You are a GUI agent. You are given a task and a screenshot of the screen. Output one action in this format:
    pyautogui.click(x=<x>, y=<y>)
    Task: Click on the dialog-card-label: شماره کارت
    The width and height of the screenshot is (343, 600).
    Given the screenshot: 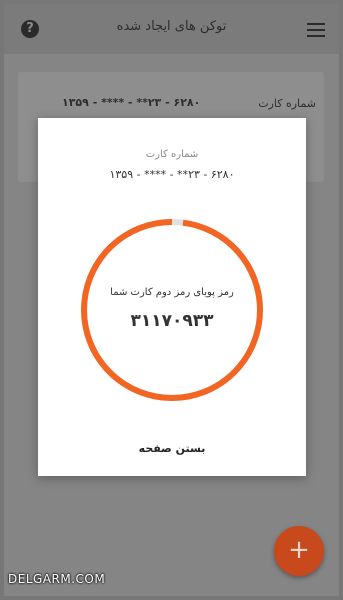 What is the action you would take?
    pyautogui.click(x=172, y=154)
    